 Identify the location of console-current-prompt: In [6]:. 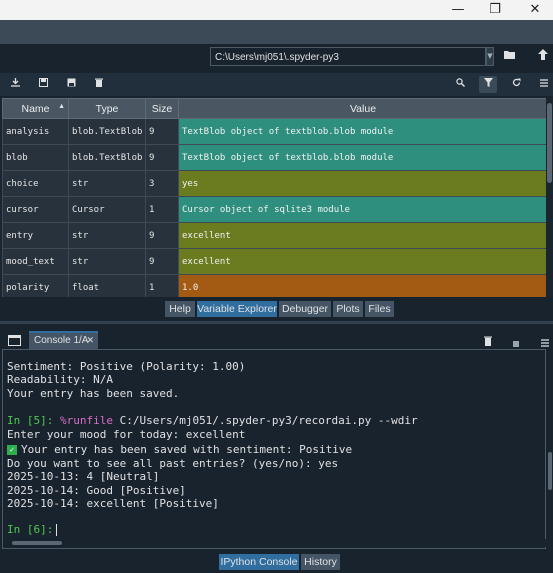
(32, 529).